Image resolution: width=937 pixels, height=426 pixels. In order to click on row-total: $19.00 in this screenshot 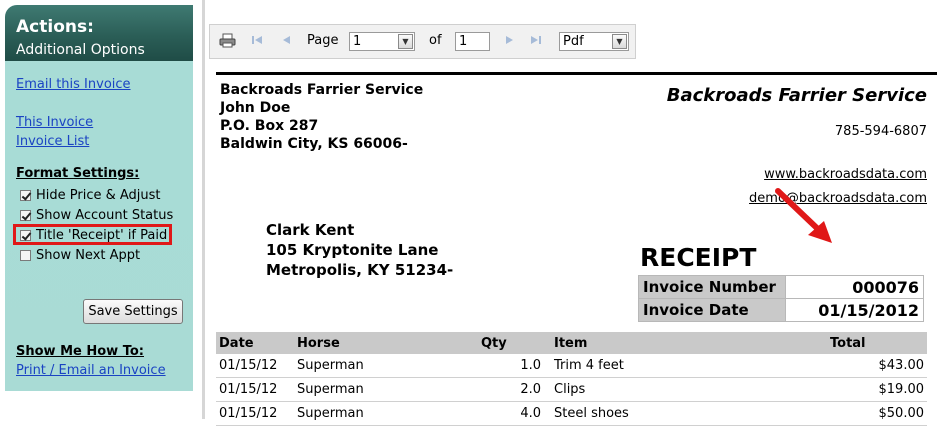, I will do `click(877, 389)`.